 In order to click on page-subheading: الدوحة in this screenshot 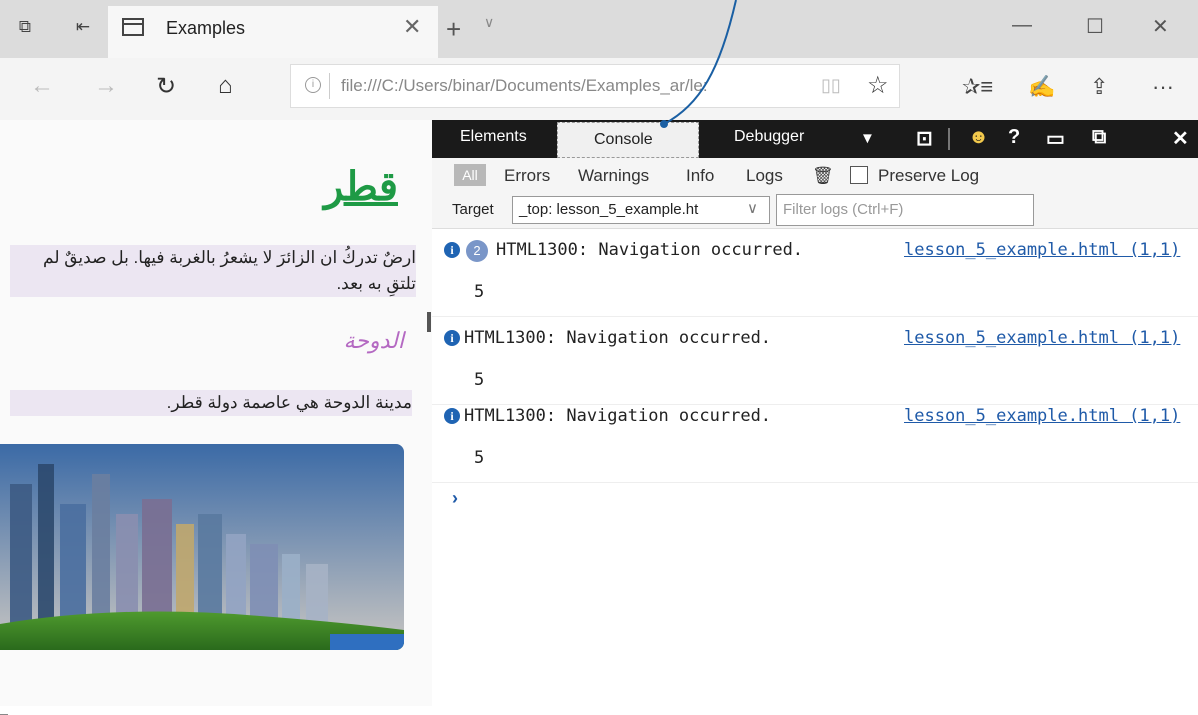, I will do `click(373, 340)`.